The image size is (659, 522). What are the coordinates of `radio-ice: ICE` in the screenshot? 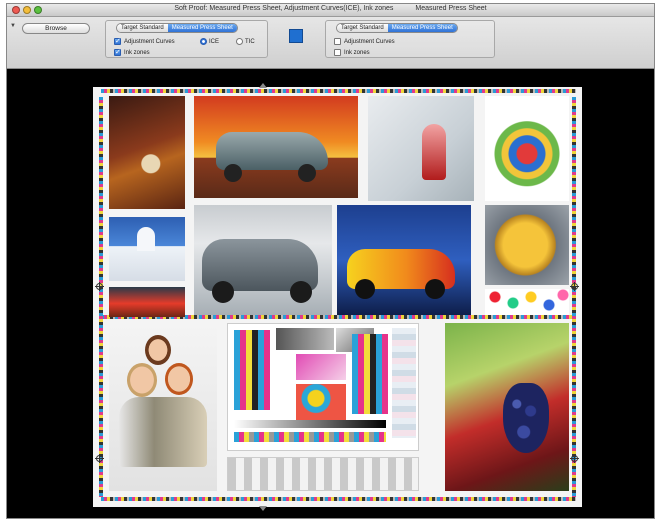 It's located at (209, 41).